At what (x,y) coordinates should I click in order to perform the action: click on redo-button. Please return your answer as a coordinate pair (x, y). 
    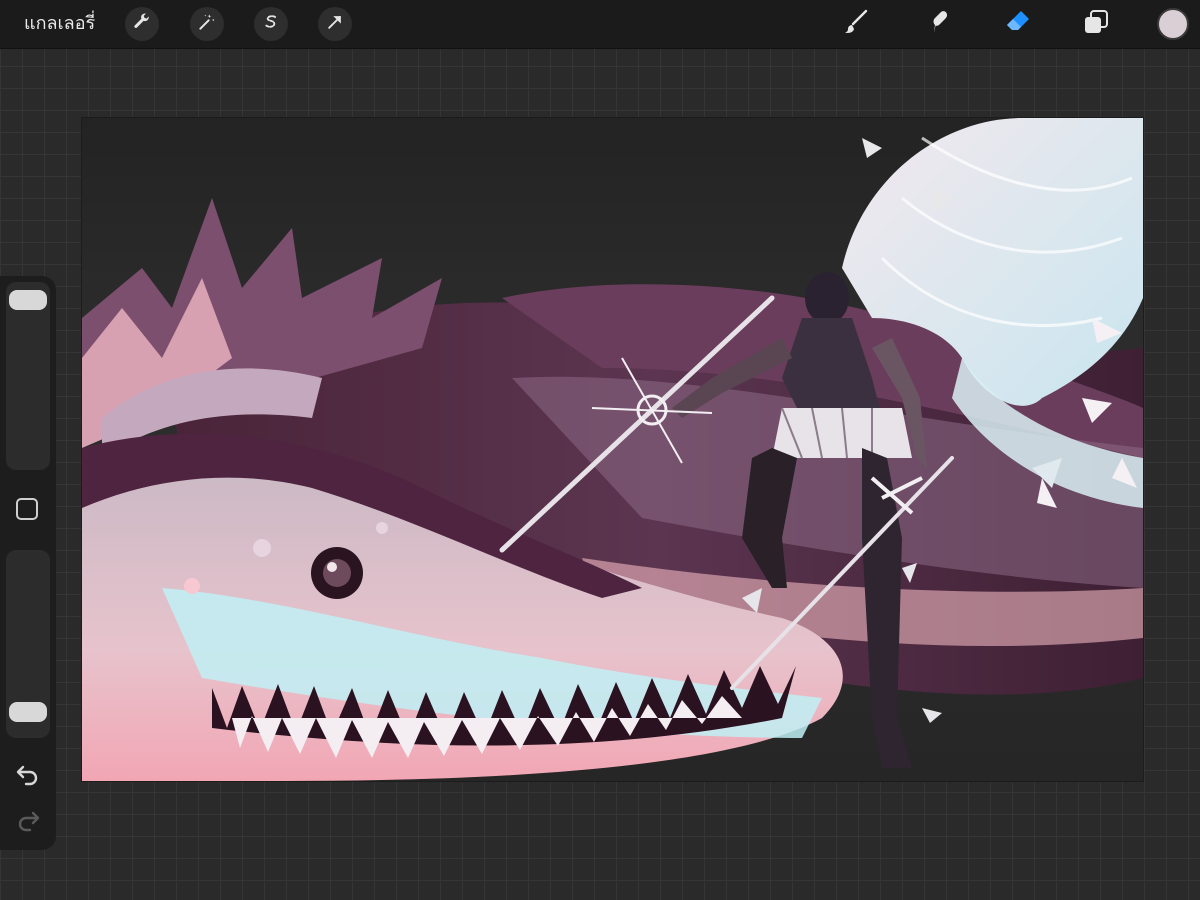
    Looking at the image, I should click on (28, 822).